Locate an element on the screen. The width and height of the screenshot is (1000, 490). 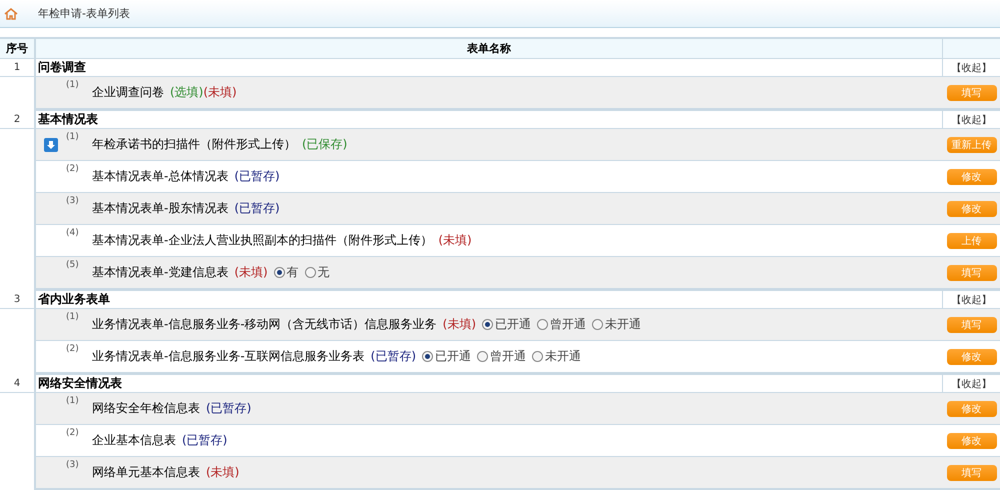
item-number: (4) is located at coordinates (73, 233).